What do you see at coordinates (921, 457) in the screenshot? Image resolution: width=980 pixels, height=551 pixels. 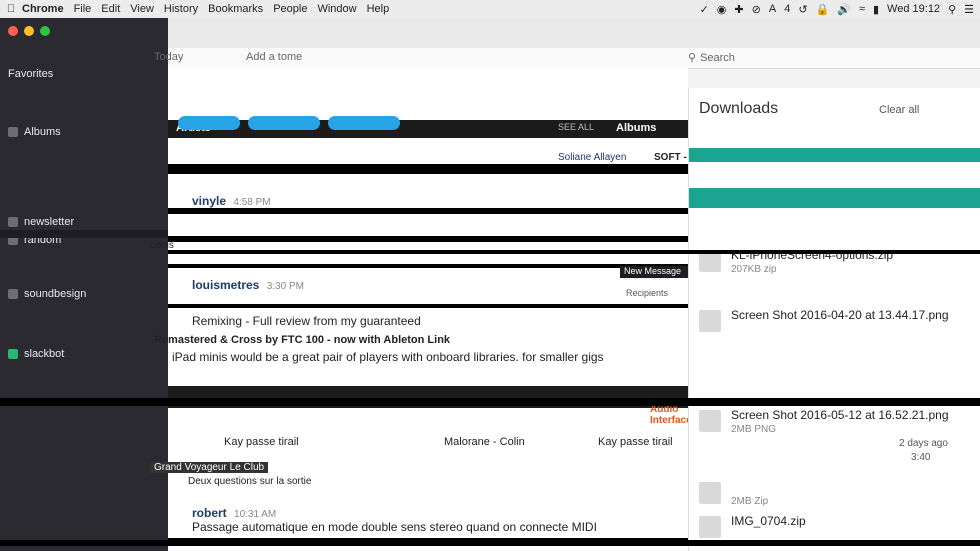 I see `track-duration: 3:40` at bounding box center [921, 457].